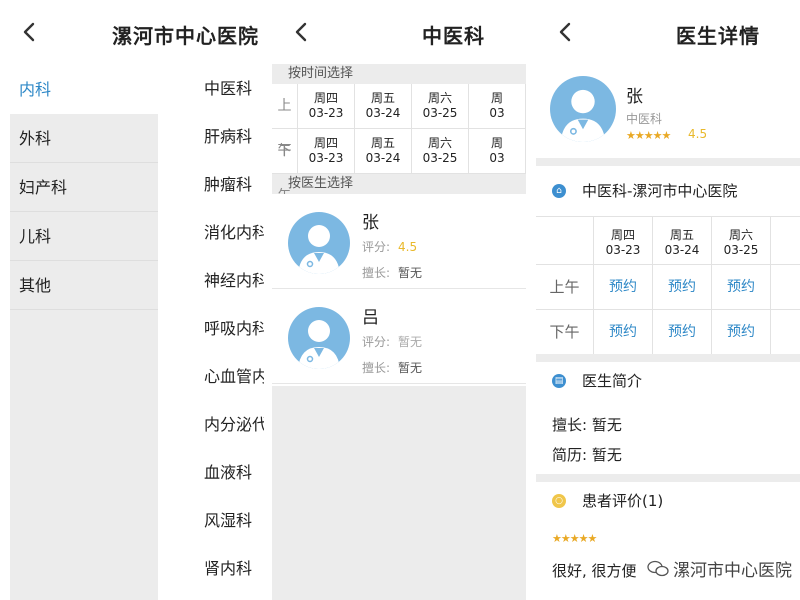 This screenshot has height=600, width=800. What do you see at coordinates (682, 240) in the screenshot?
I see `date-header: 周五 03-24` at bounding box center [682, 240].